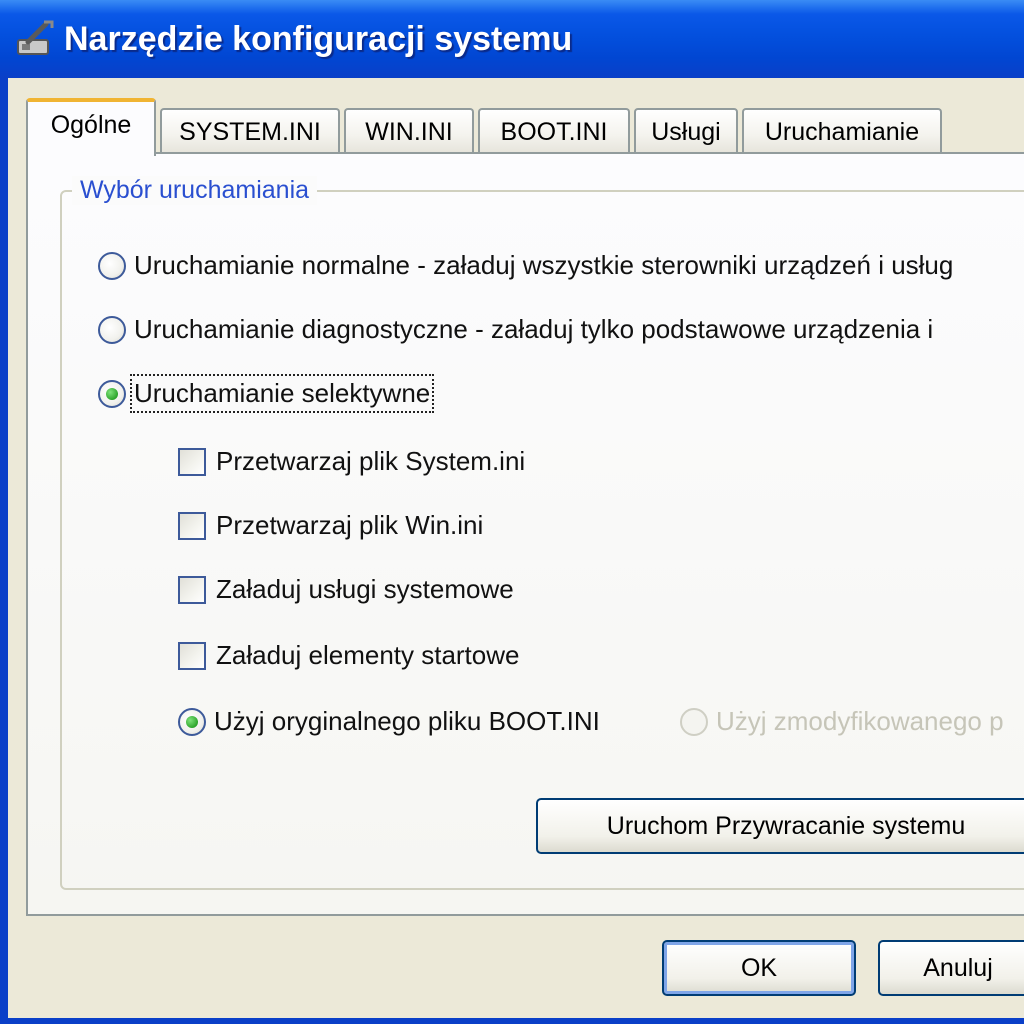  I want to click on diagnostic-startup-radio, so click(112, 329).